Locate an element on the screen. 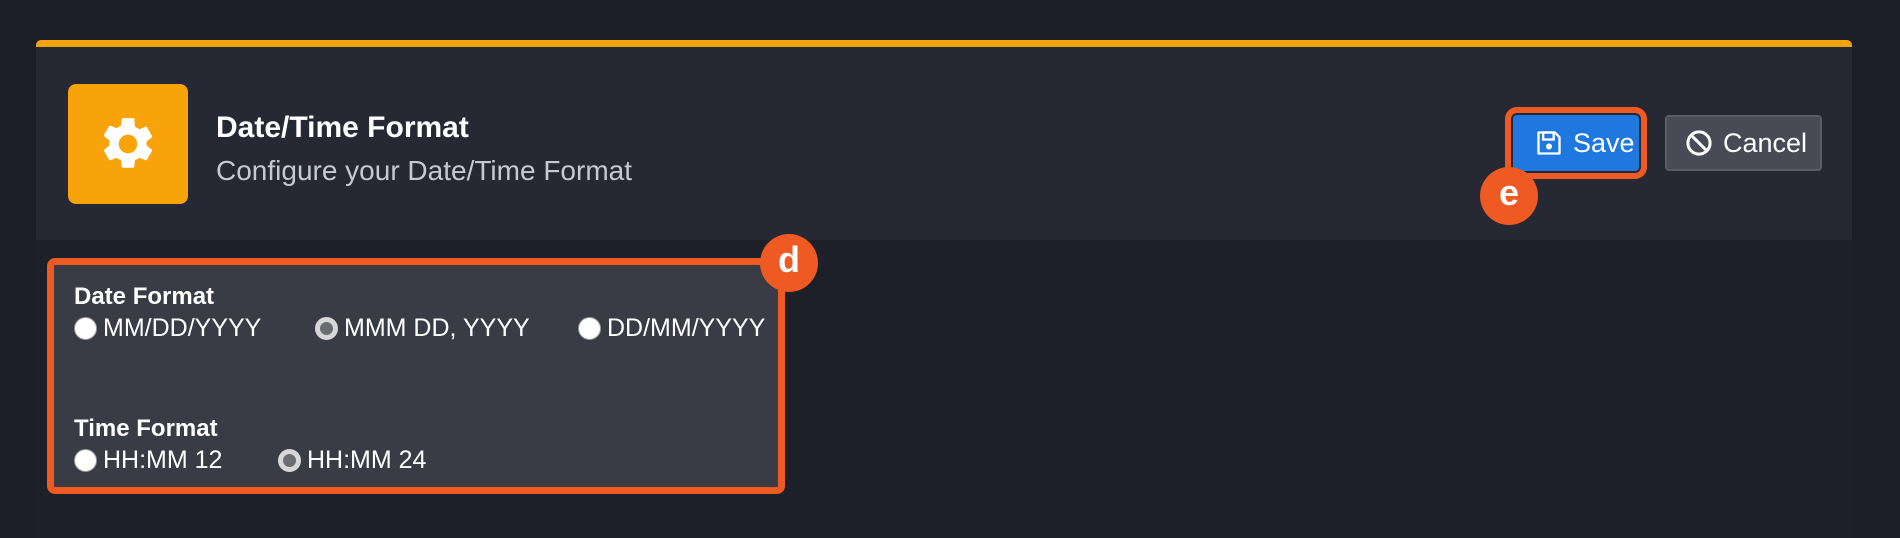  save-button-label: Save is located at coordinates (1604, 142).